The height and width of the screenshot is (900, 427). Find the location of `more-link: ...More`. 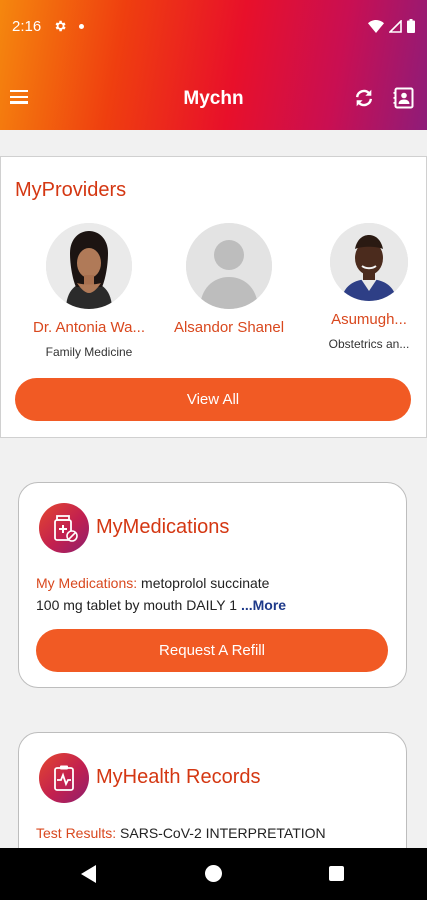

more-link: ...More is located at coordinates (263, 605).